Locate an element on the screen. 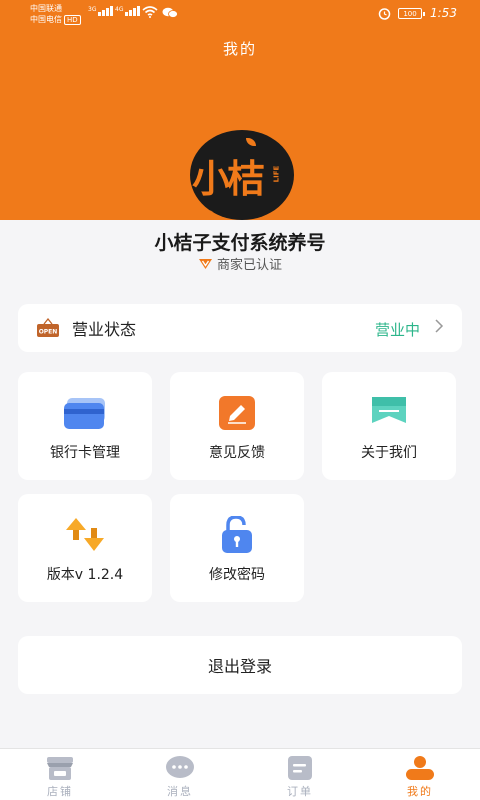 This screenshot has height=800, width=480. wifi-icon is located at coordinates (150, 12).